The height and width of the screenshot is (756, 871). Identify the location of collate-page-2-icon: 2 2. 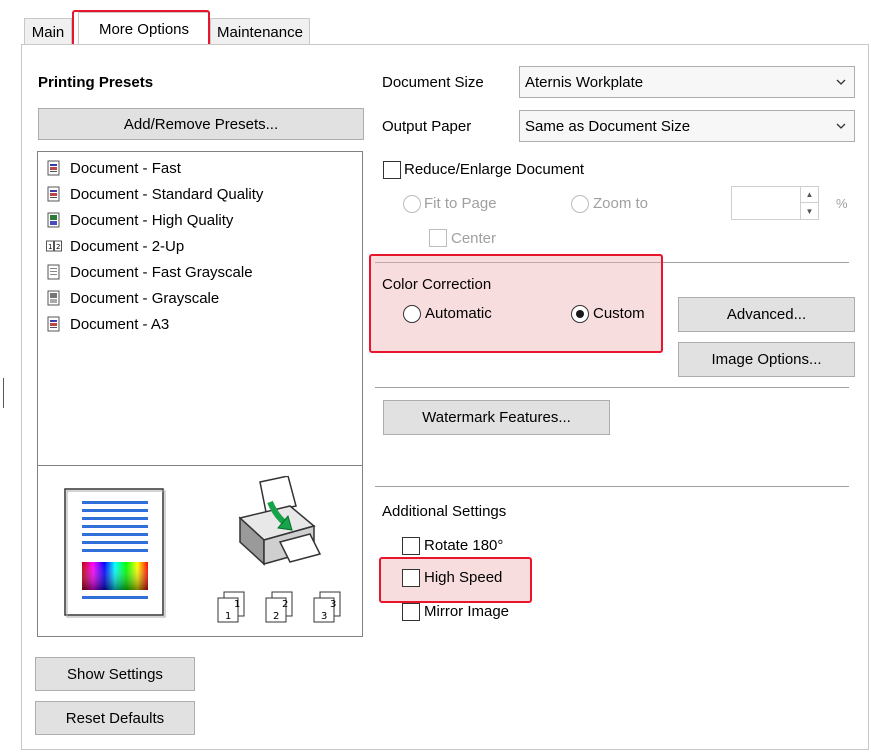
(279, 607).